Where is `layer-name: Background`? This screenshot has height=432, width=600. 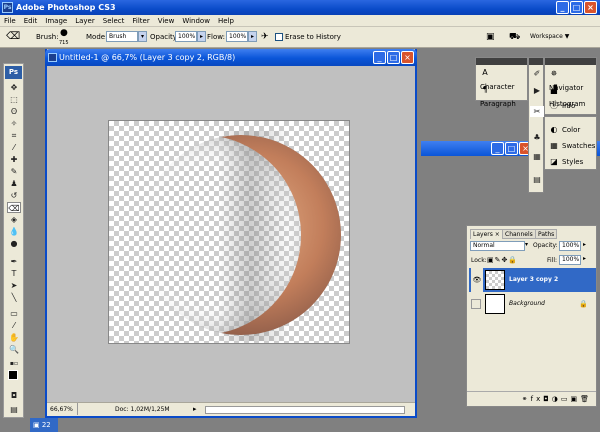
layer-name: Background is located at coordinates (527, 304).